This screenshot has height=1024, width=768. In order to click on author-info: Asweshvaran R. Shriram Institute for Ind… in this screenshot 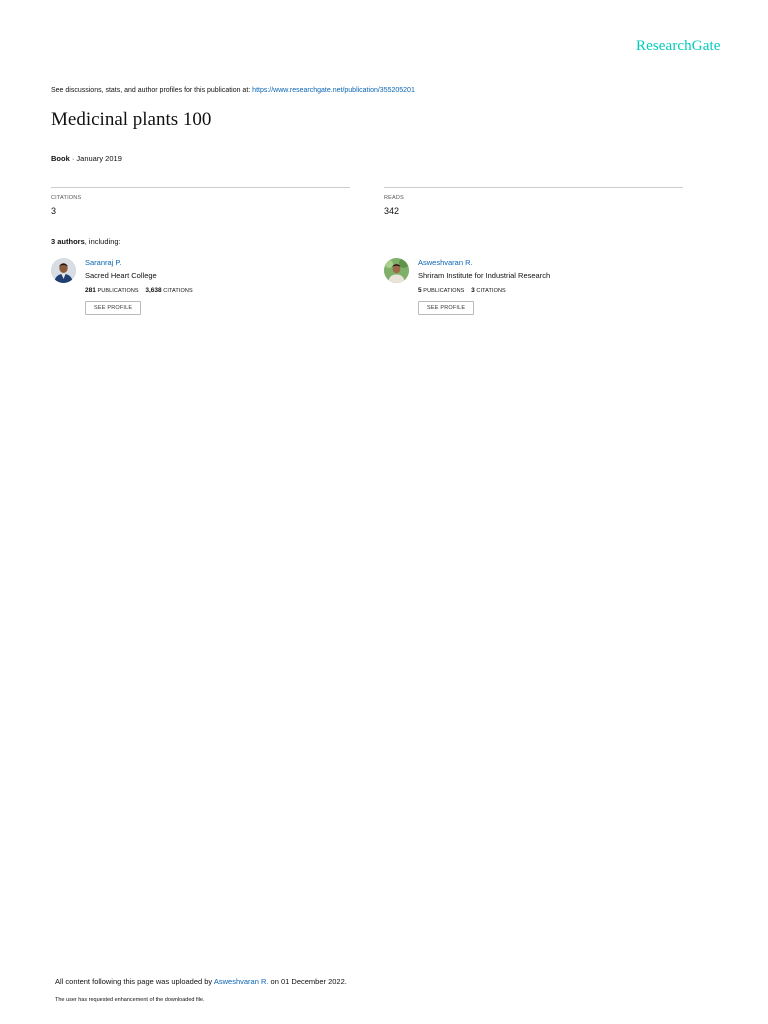, I will do `click(548, 286)`.